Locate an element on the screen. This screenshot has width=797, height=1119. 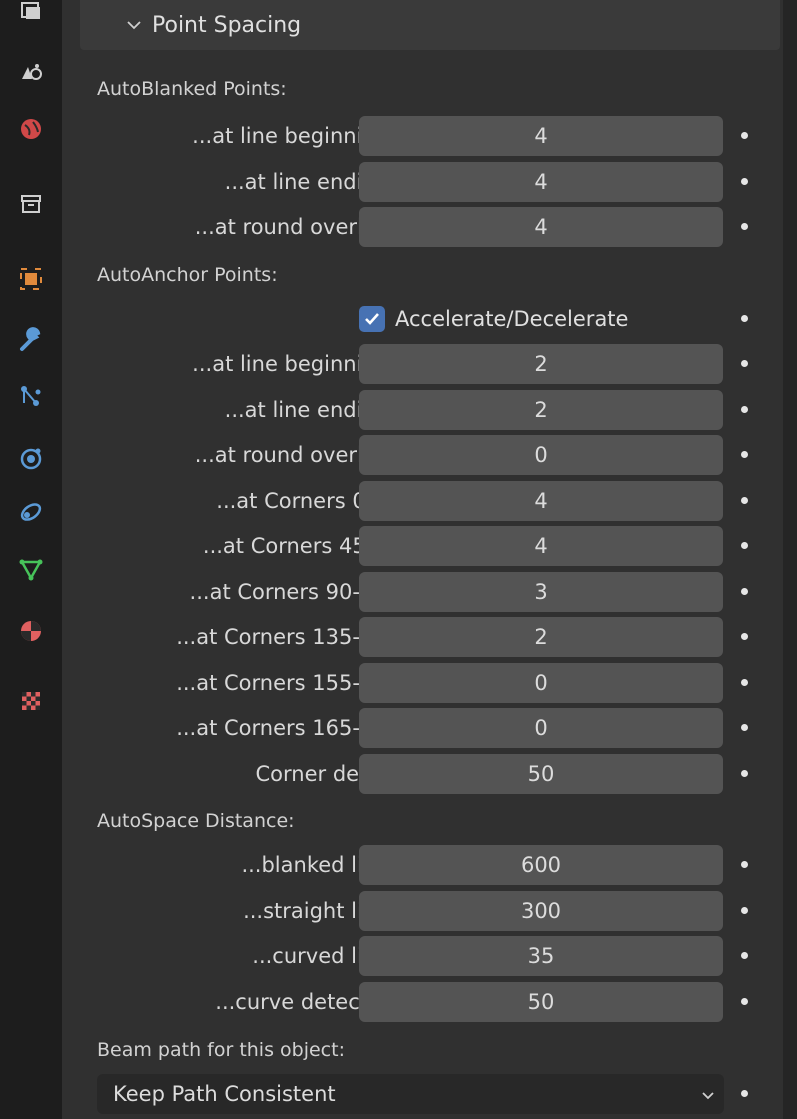
autoanchor-corners-90-135-row: ...at Corners 90-135 3 is located at coordinates (429, 592).